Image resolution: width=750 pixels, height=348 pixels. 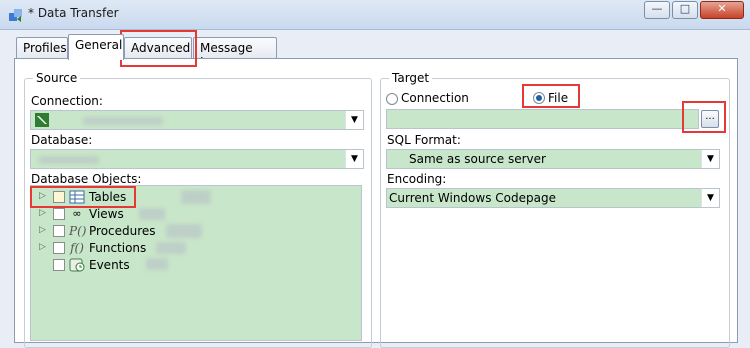 What do you see at coordinates (197, 120) in the screenshot?
I see `source-connection-select: ▼` at bounding box center [197, 120].